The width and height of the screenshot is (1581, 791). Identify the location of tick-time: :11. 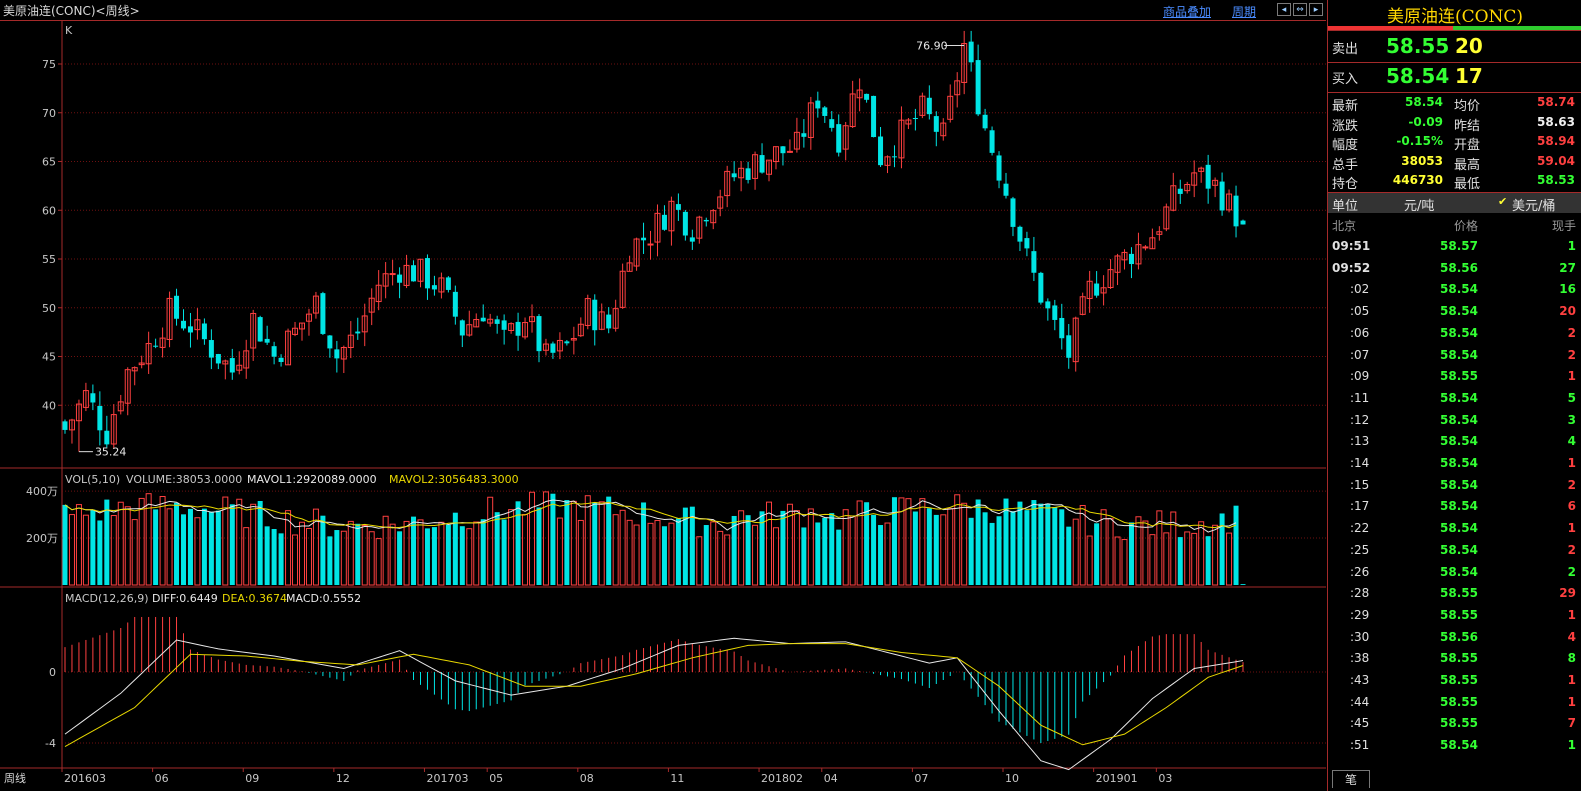
(1360, 397).